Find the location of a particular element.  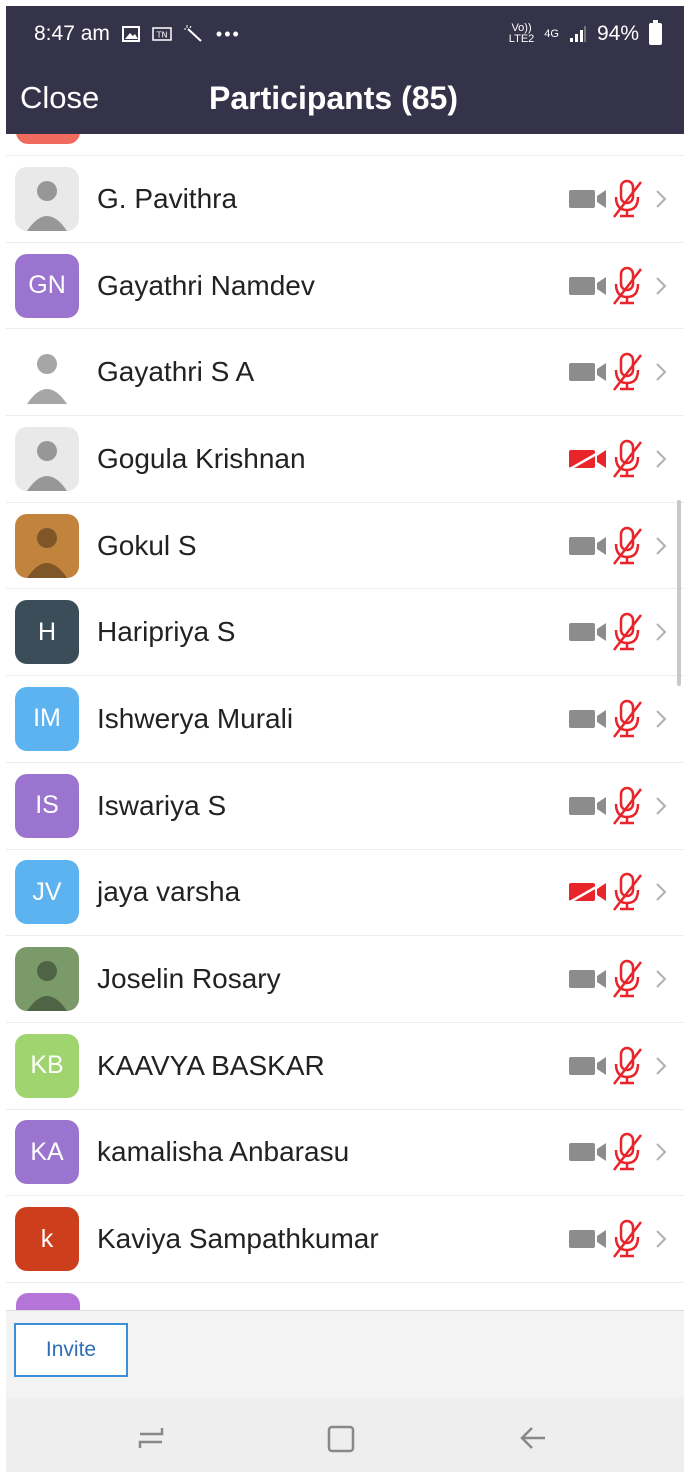

participant-row: Gayathri S A is located at coordinates (345, 373).